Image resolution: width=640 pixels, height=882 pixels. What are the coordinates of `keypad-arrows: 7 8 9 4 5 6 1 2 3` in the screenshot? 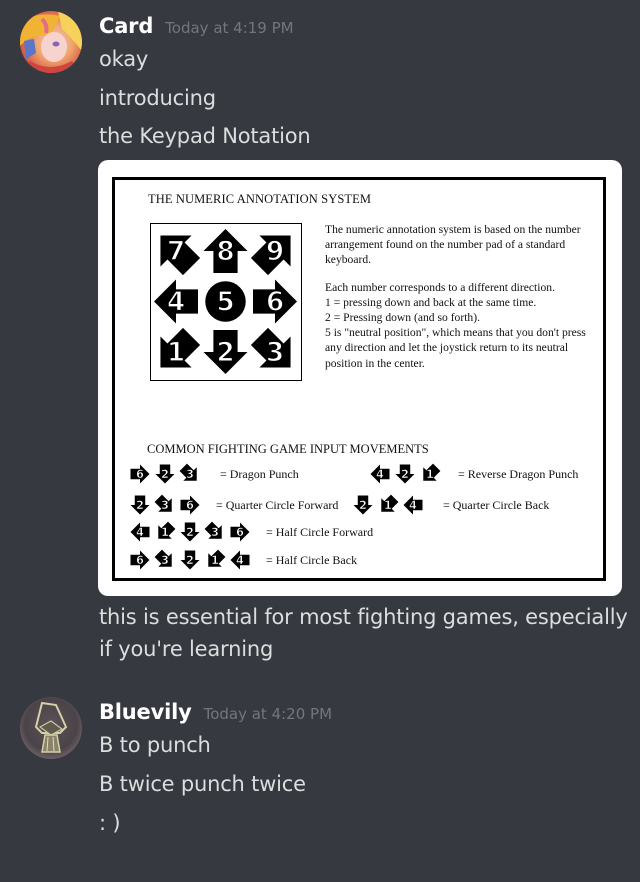 It's located at (225, 301).